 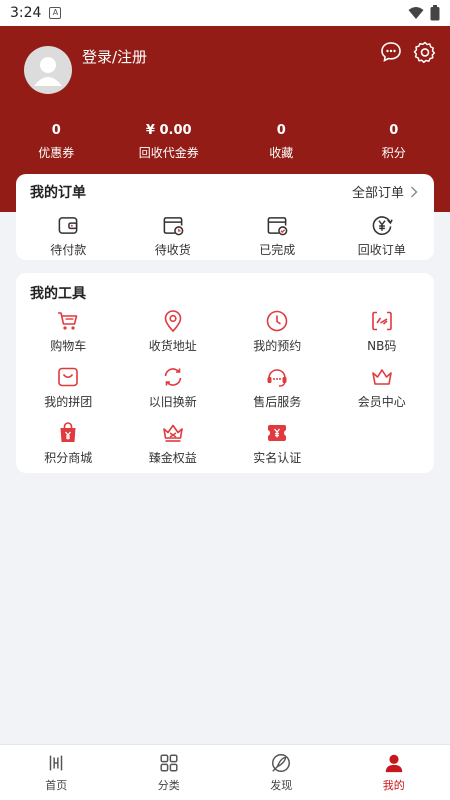 I want to click on tool-nb-code: NB码, so click(x=382, y=337).